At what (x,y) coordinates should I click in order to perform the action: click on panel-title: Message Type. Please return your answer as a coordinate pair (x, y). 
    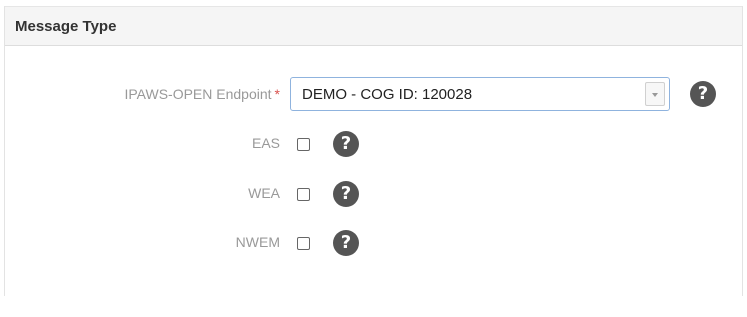
    Looking at the image, I should click on (66, 26).